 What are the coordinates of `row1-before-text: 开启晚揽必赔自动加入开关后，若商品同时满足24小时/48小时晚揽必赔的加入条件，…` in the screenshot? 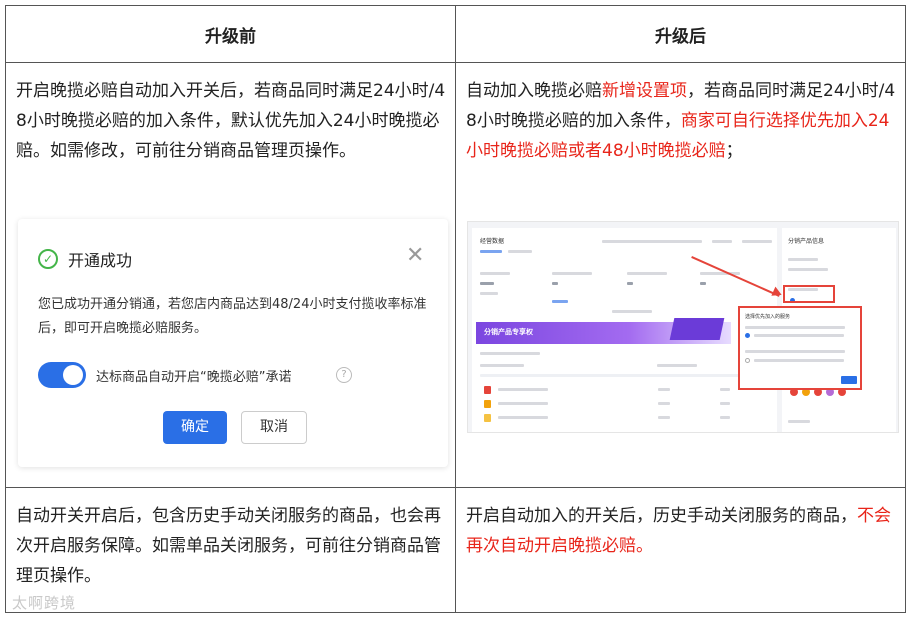 It's located at (231, 121).